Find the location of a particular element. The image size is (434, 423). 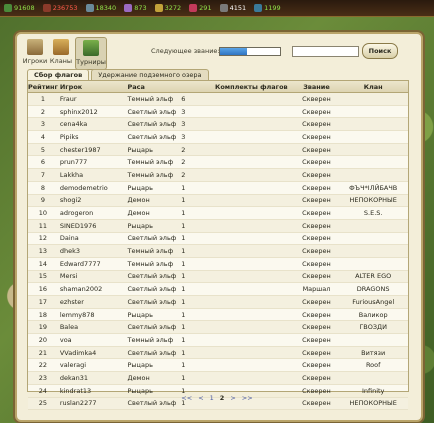

gold-icon is located at coordinates (158, 8).